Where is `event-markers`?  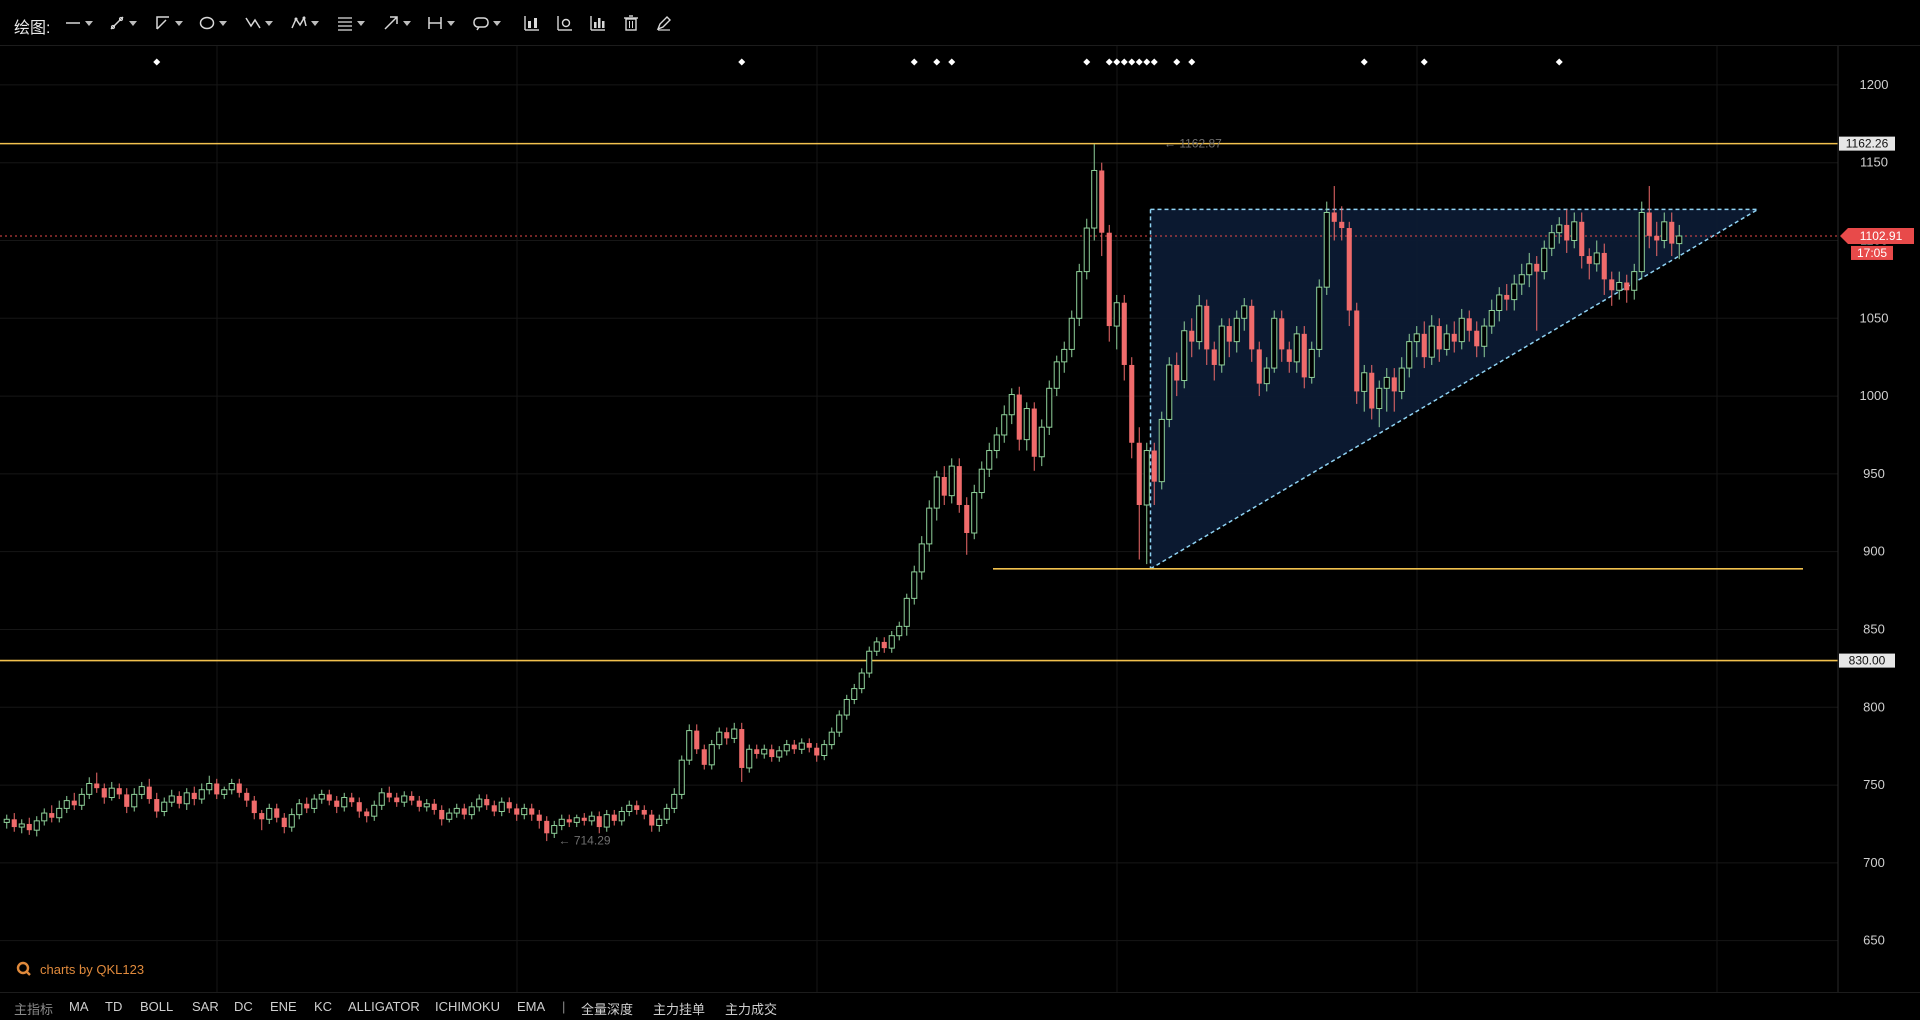 event-markers is located at coordinates (858, 62).